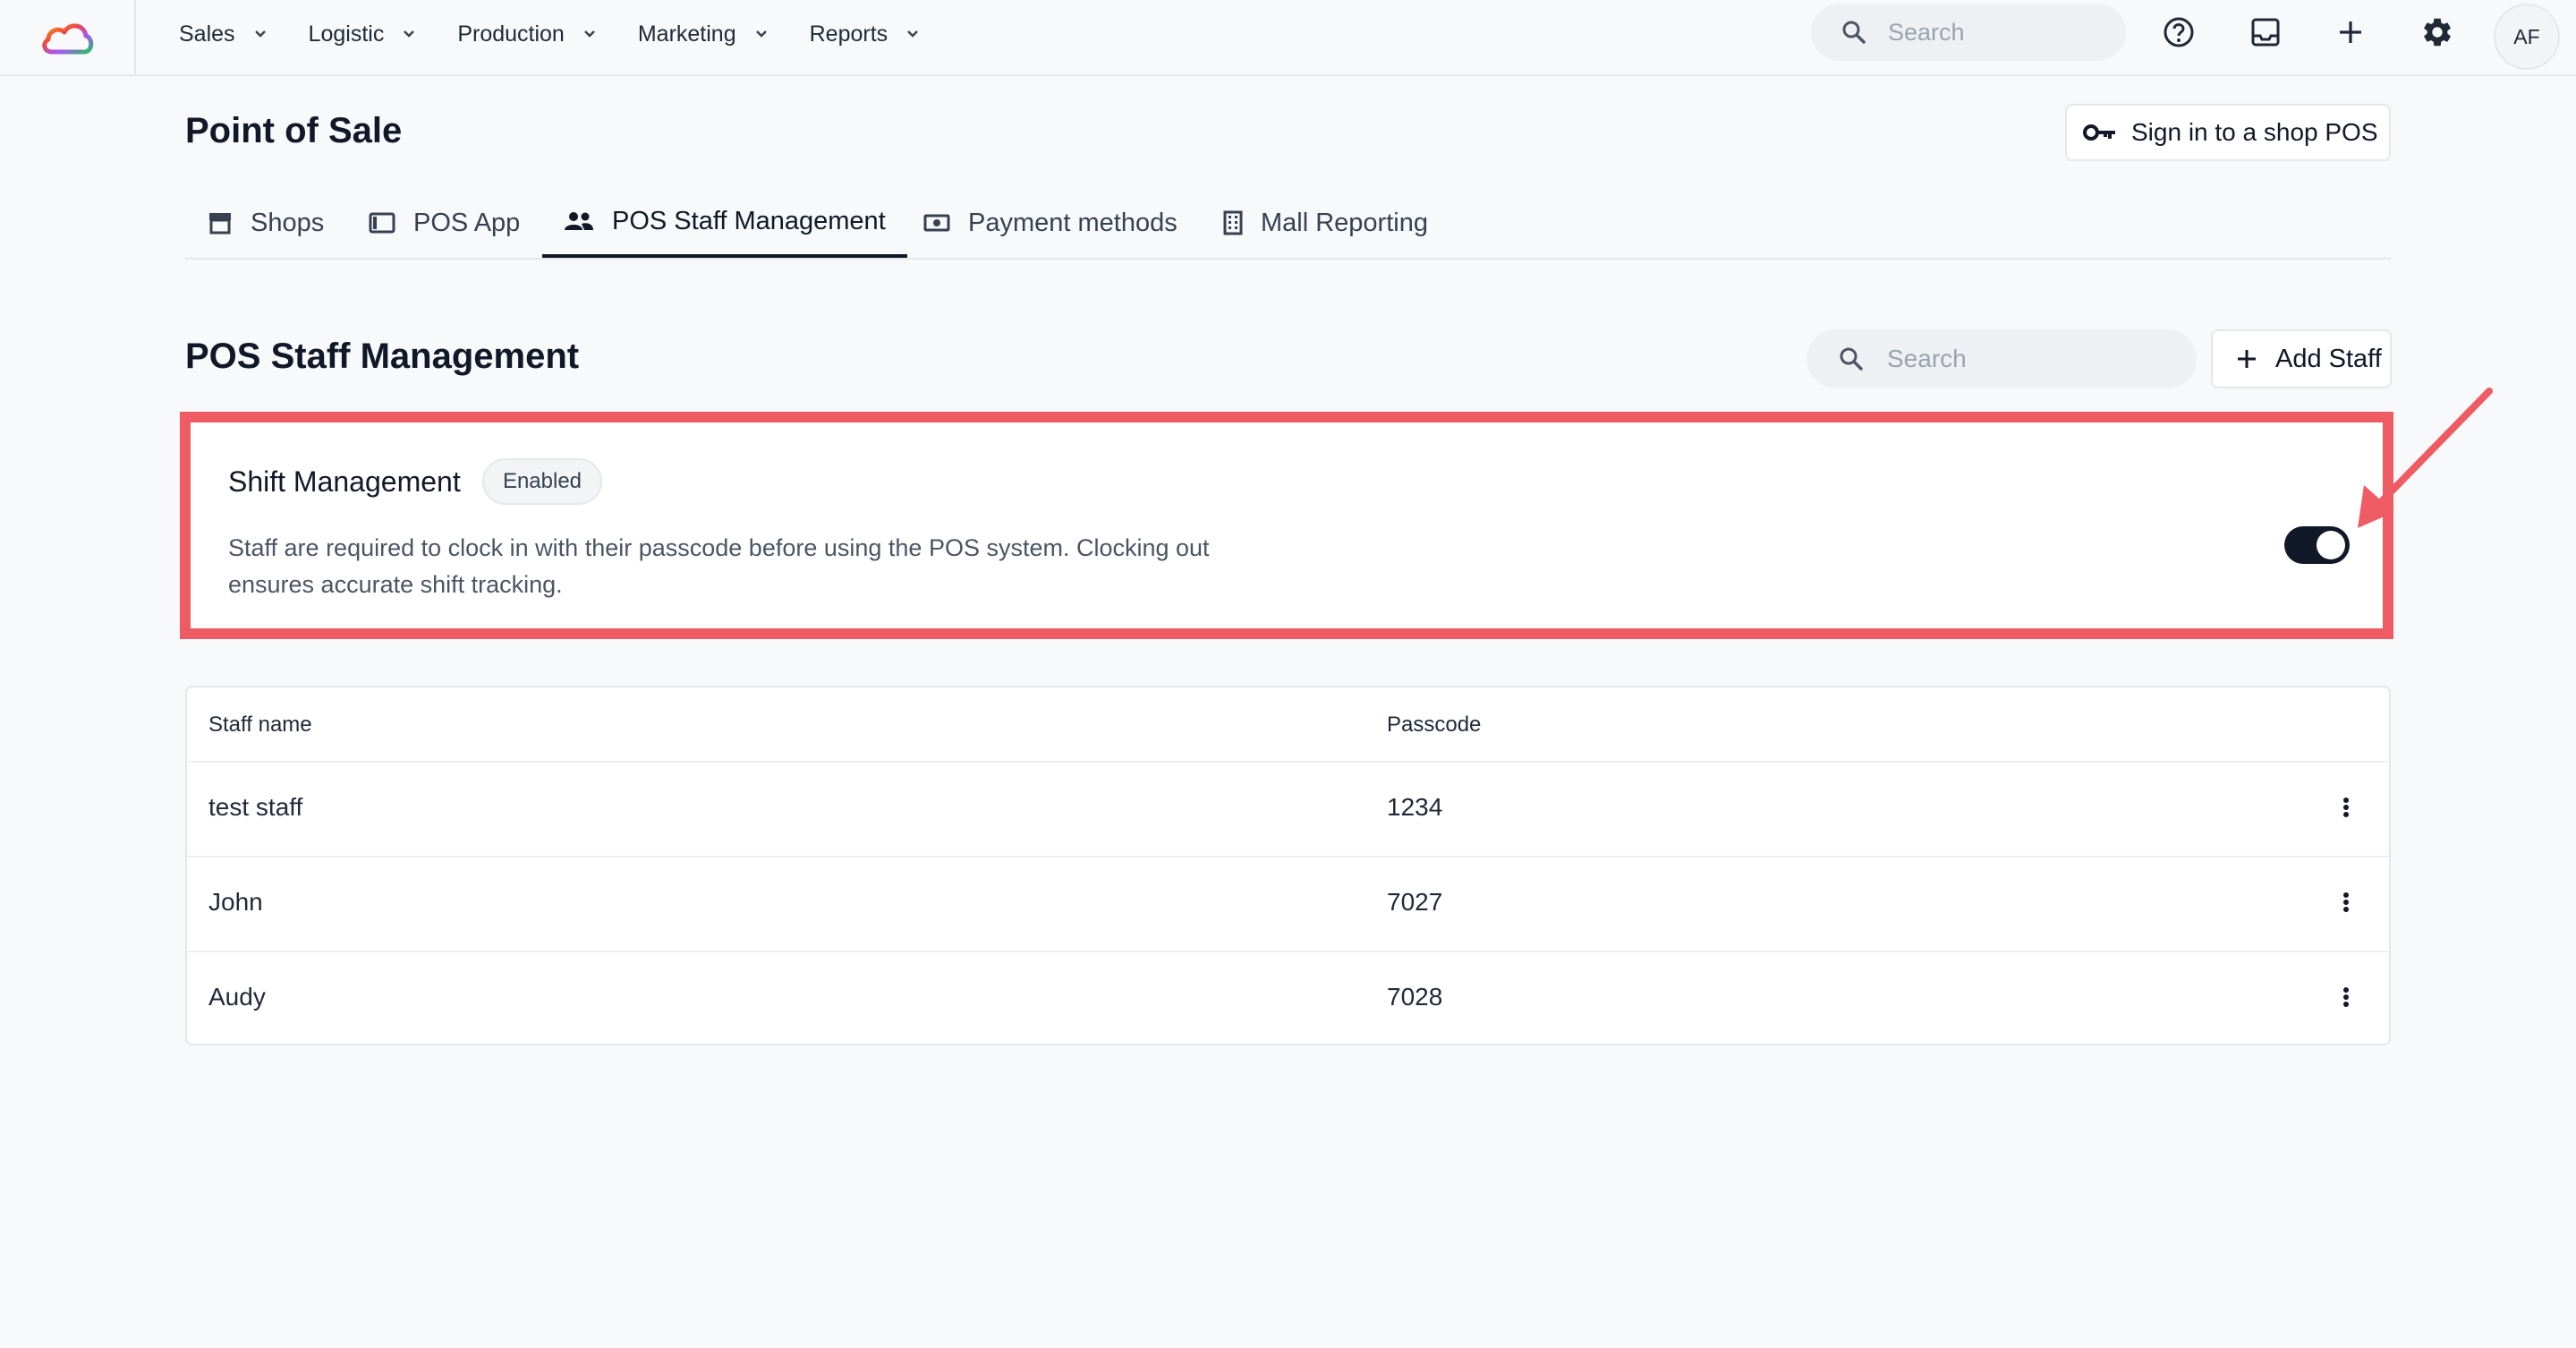 The height and width of the screenshot is (1348, 2576). I want to click on nav-sales: Sales, so click(224, 34).